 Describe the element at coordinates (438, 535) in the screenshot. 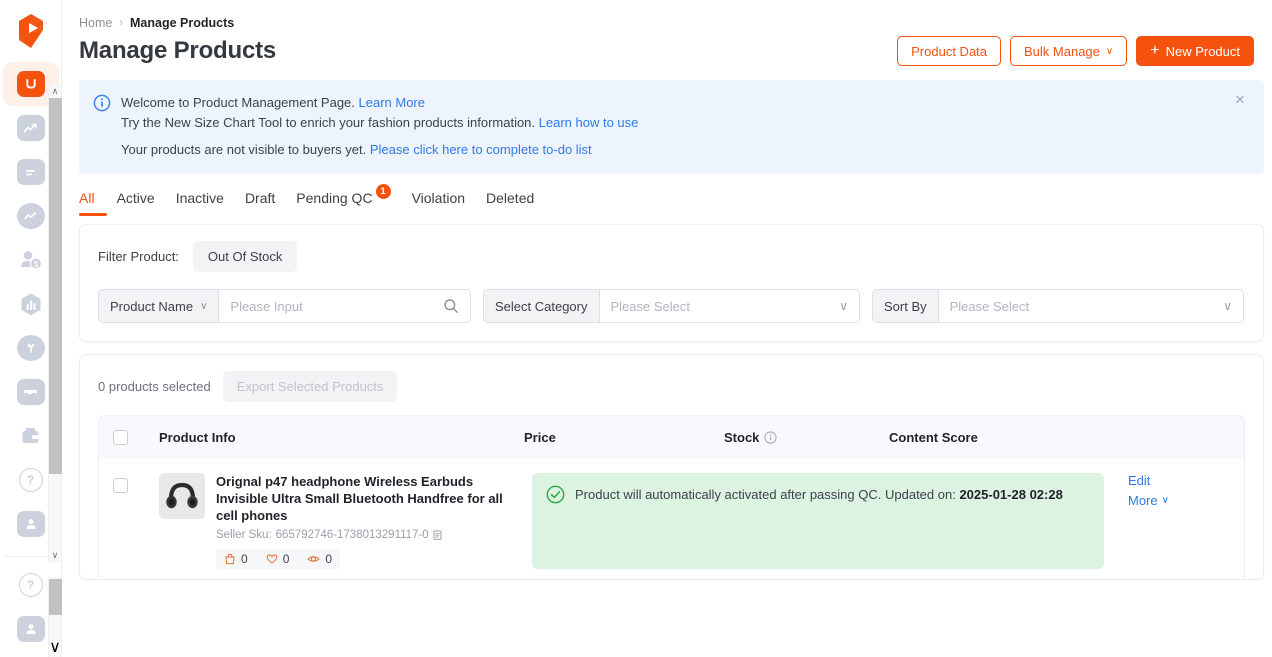

I see `copy-icon` at that location.